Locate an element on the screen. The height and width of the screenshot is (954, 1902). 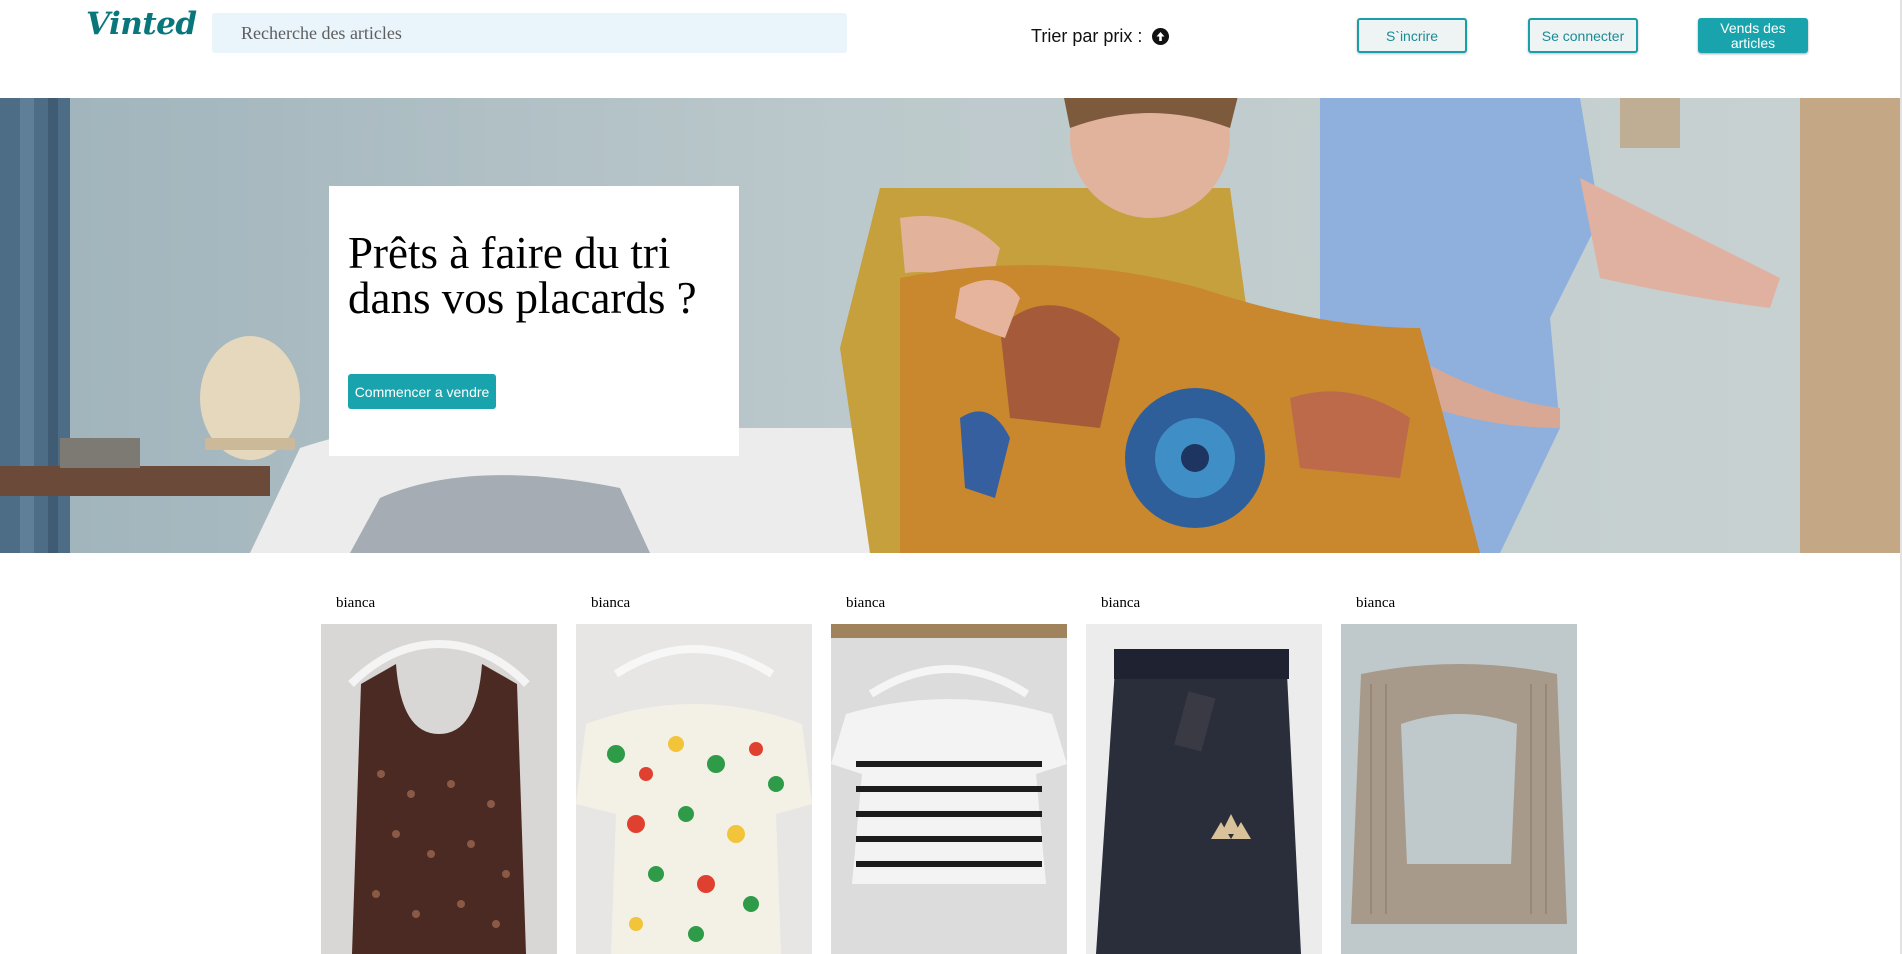
sort-by-price: Trier par prix : is located at coordinates (1100, 36).